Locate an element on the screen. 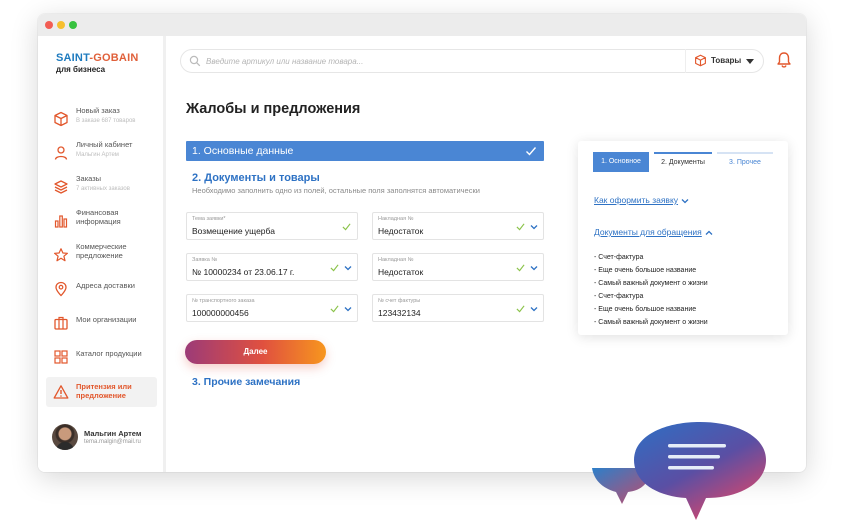  how-to-apply-link: Как оформить заявку is located at coordinates (641, 200).